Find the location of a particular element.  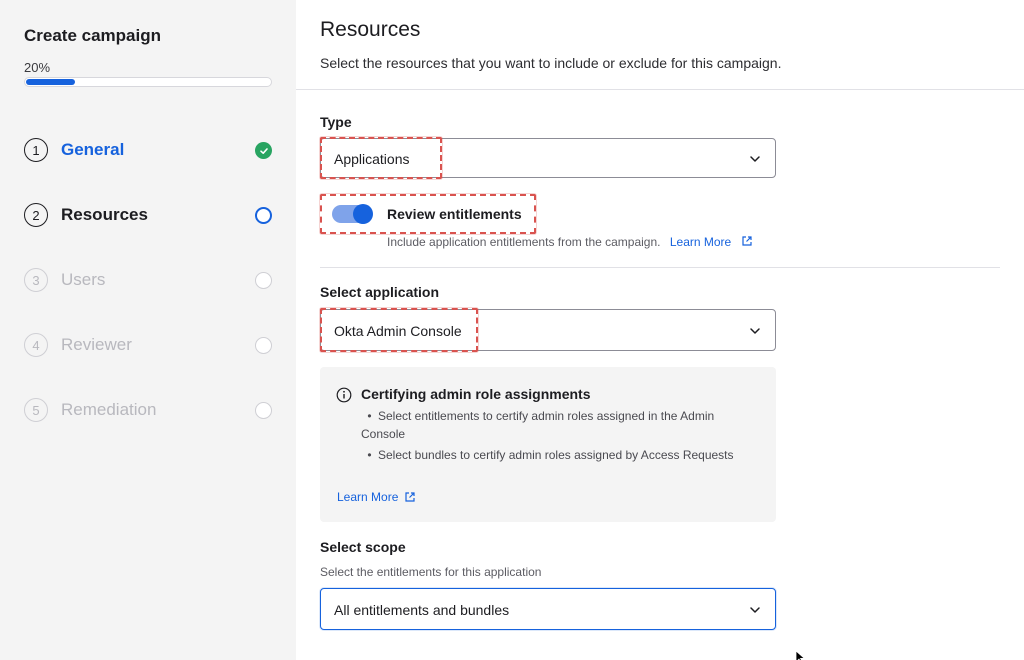

type-select-value: Applications is located at coordinates (372, 159).